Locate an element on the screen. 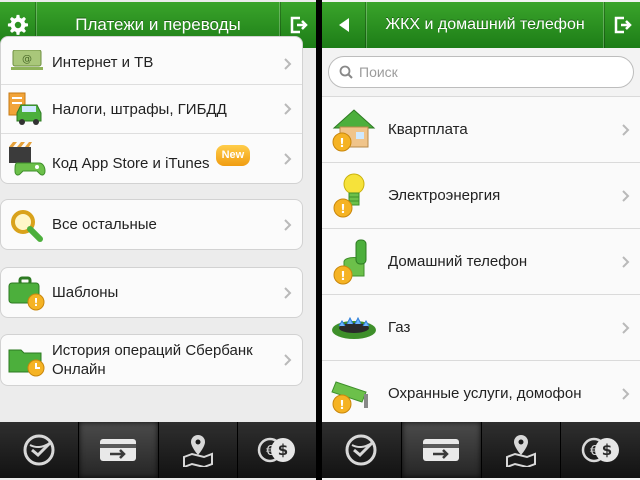 Image resolution: width=640 pixels, height=480 pixels. page-title: Платежи и переводы is located at coordinates (158, 24).